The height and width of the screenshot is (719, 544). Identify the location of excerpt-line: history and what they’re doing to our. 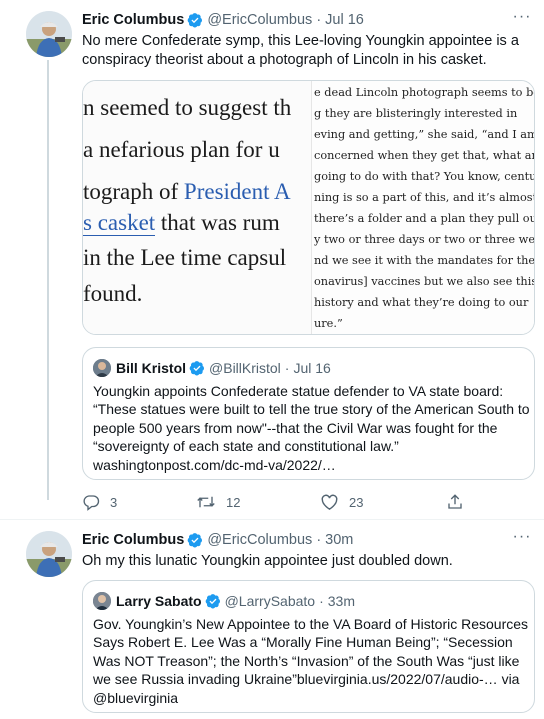
(421, 302).